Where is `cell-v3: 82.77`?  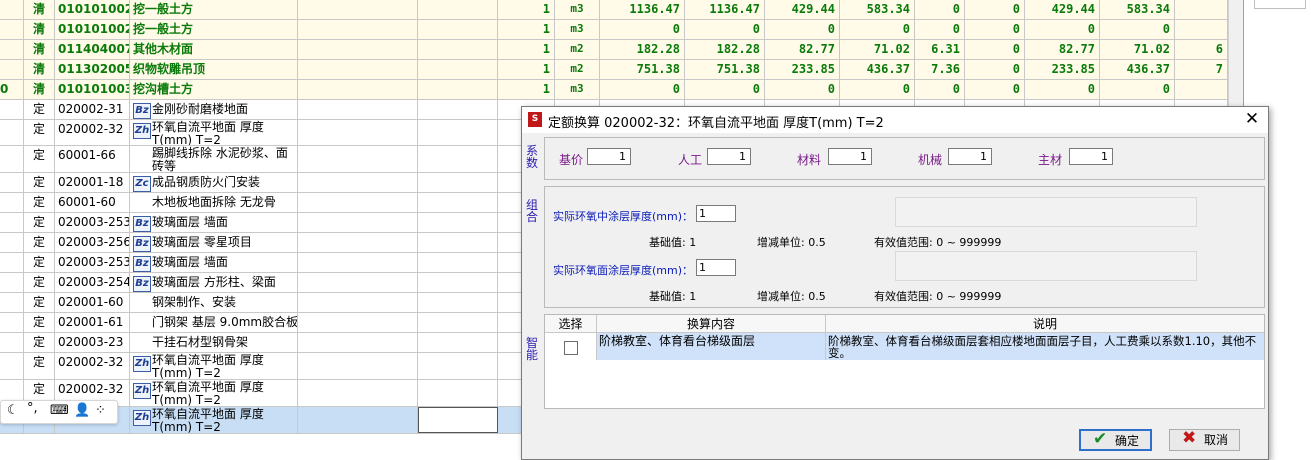
cell-v3: 82.77 is located at coordinates (802, 49).